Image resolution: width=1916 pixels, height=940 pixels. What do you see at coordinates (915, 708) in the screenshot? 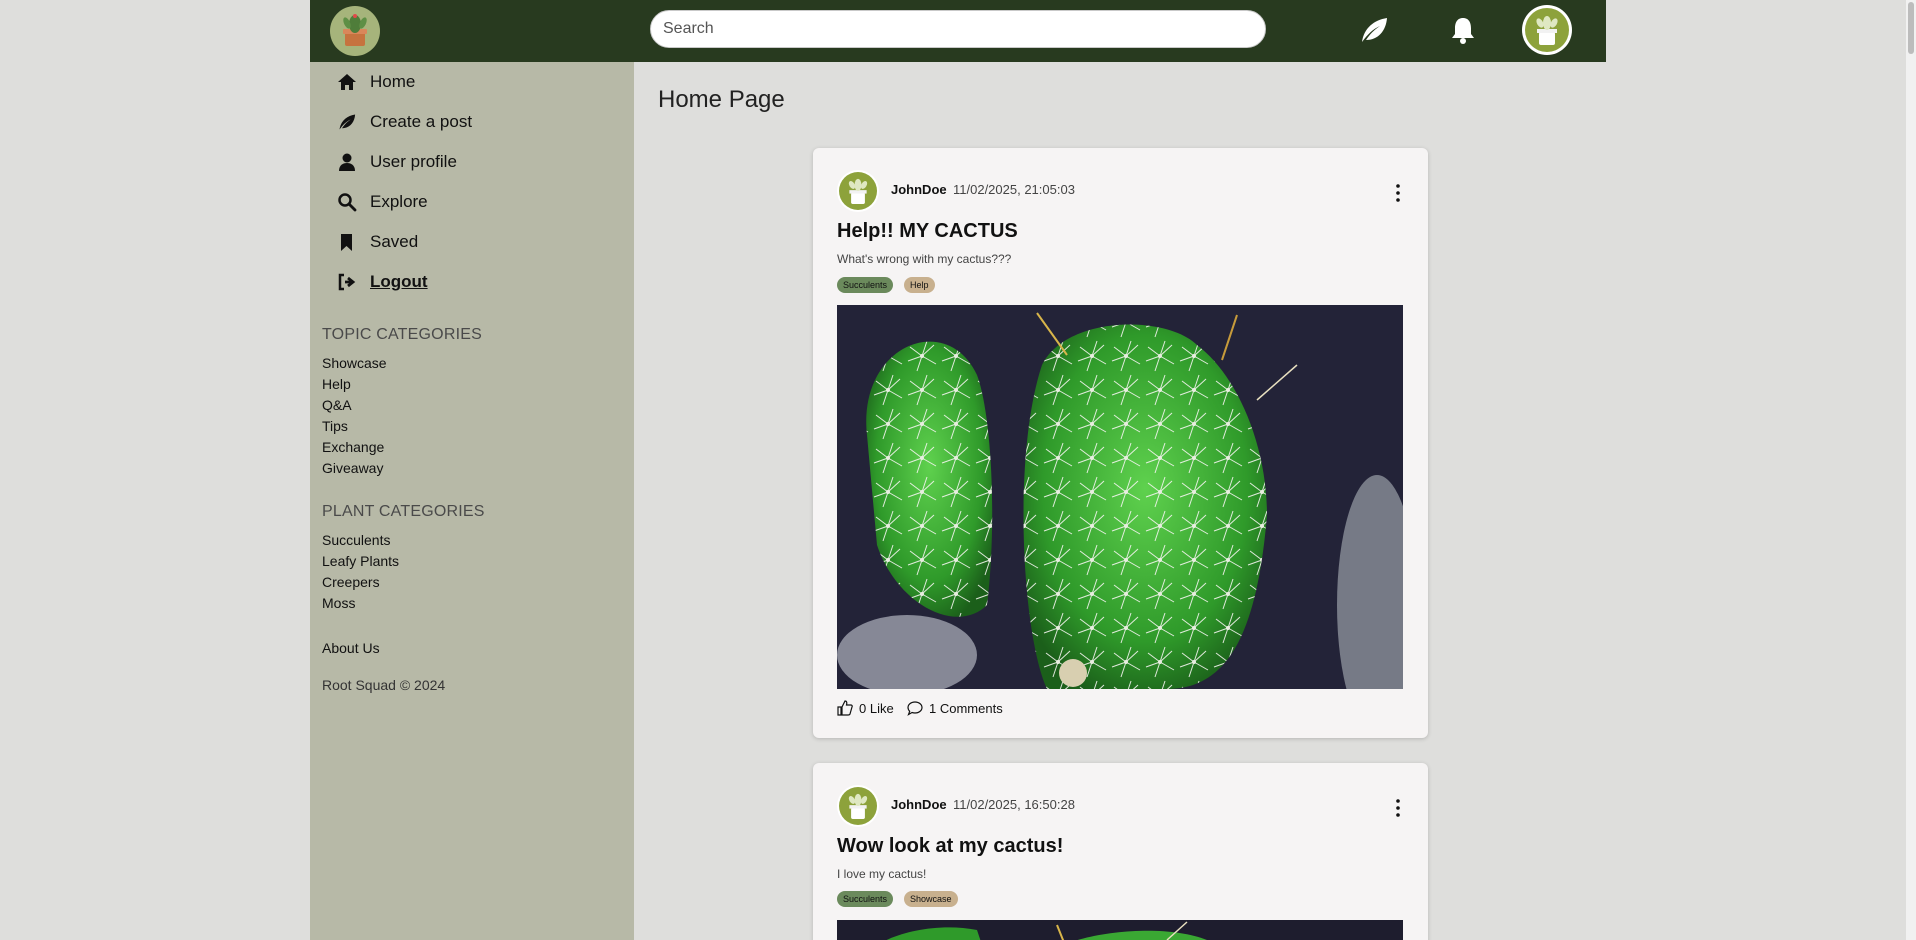
I see `comment-icon` at bounding box center [915, 708].